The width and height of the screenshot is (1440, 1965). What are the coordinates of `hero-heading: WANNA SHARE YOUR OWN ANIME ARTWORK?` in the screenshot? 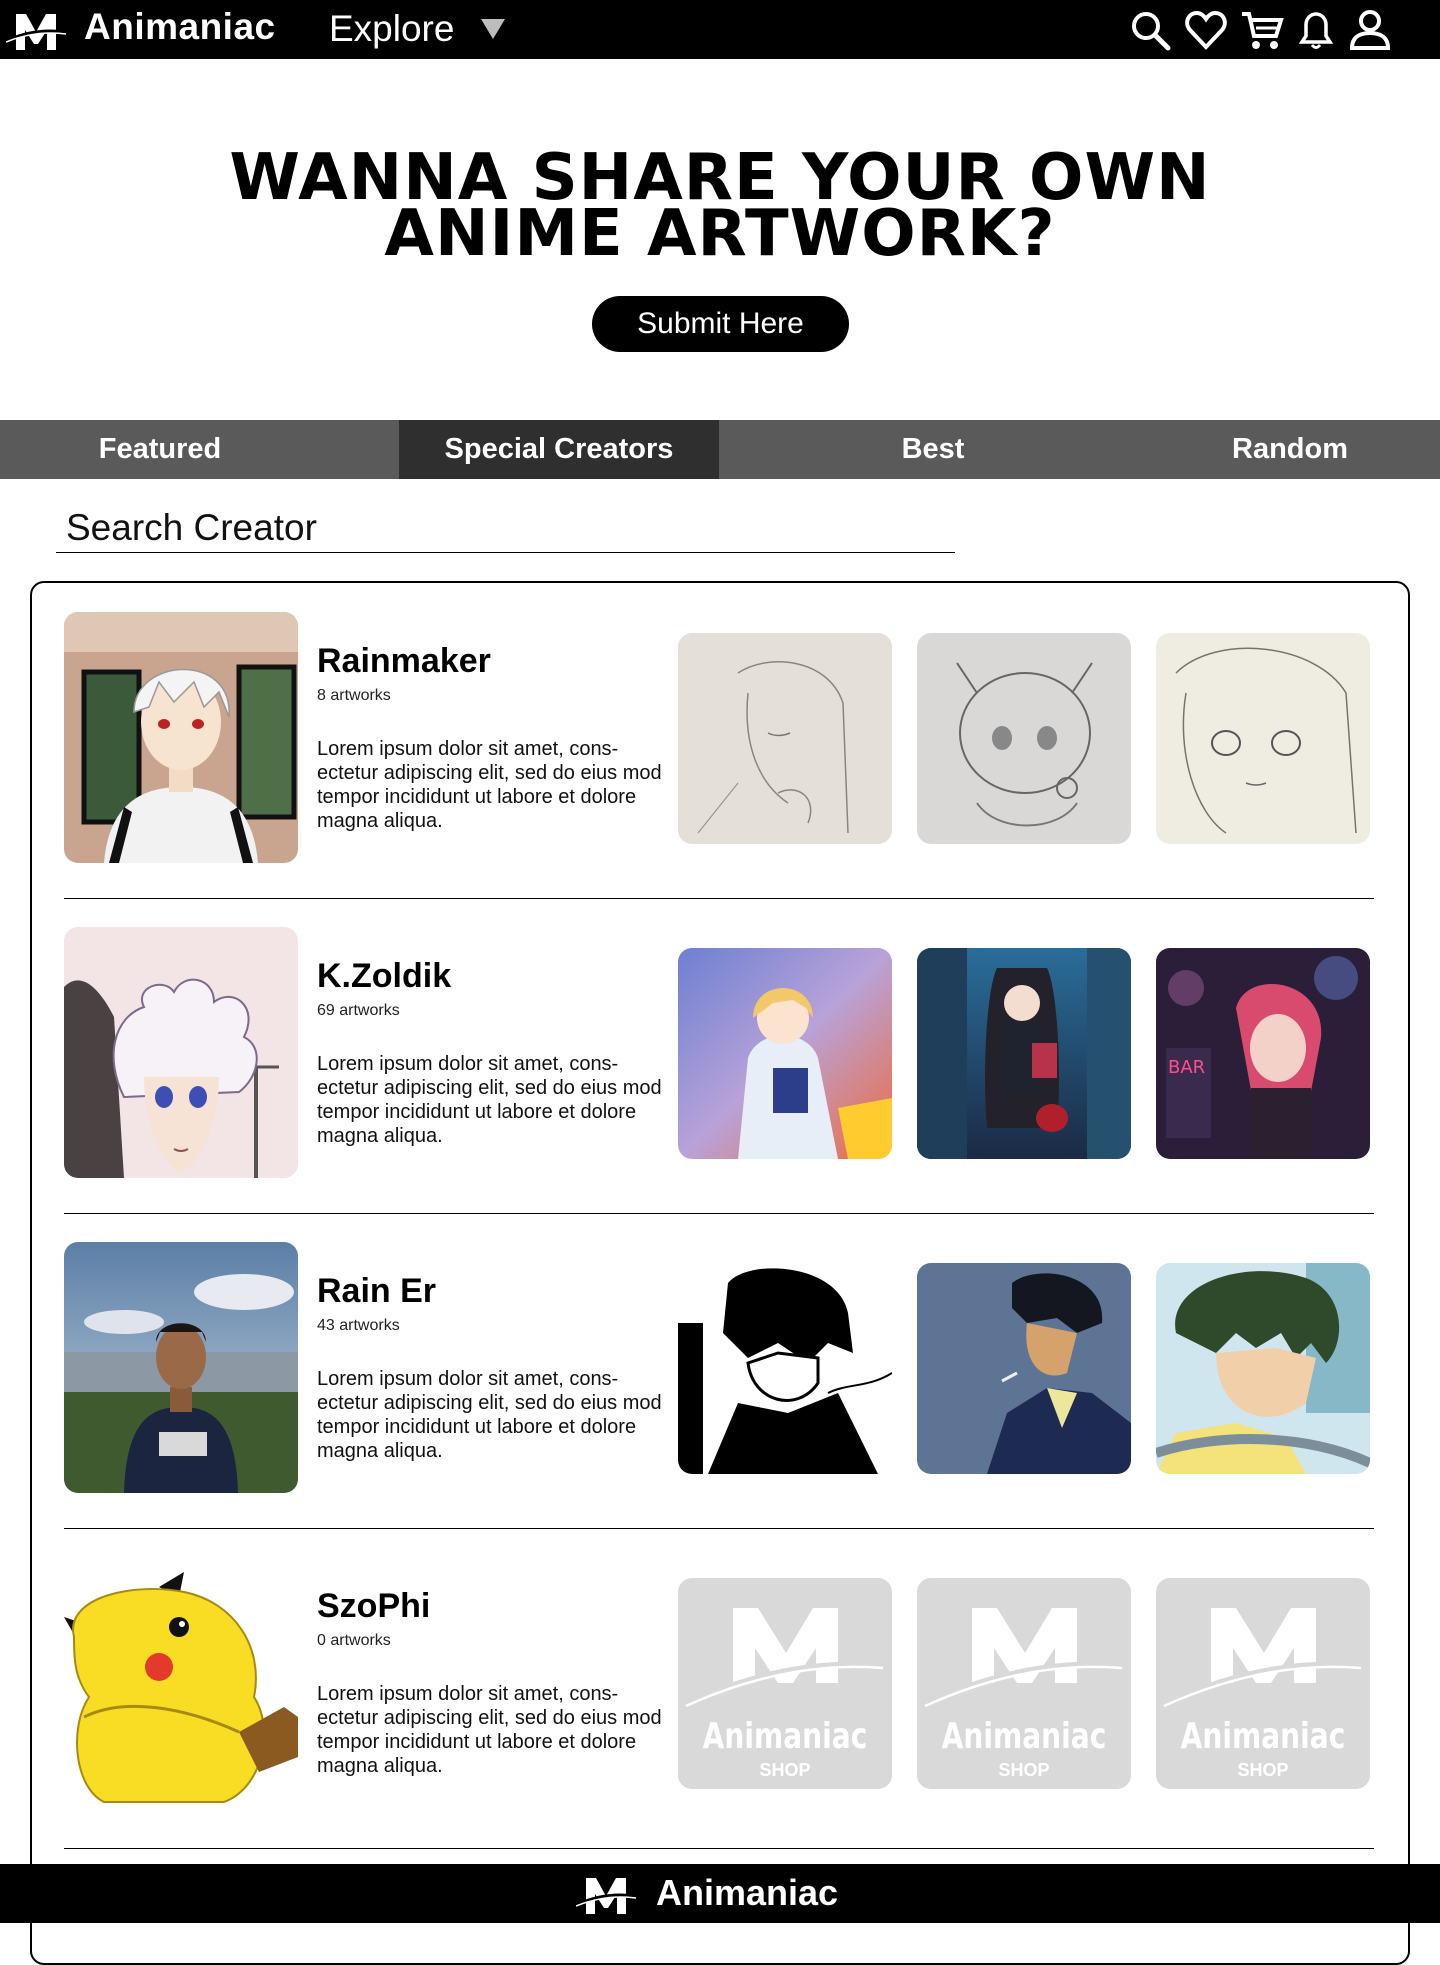 It's located at (720, 208).